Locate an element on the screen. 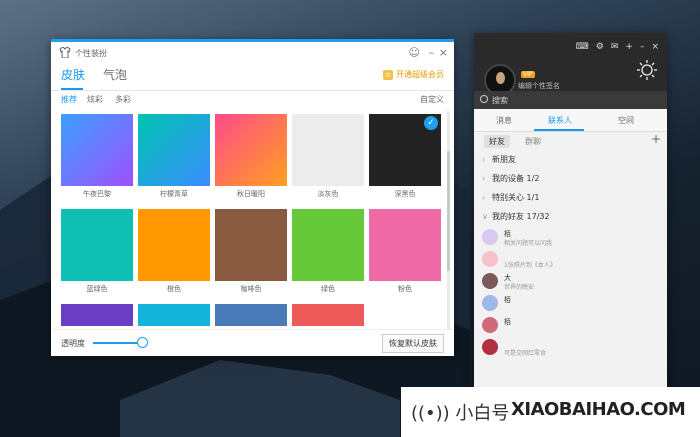 Image resolution: width=700 pixels, height=437 pixels. crown-icon: ♔ is located at coordinates (388, 74).